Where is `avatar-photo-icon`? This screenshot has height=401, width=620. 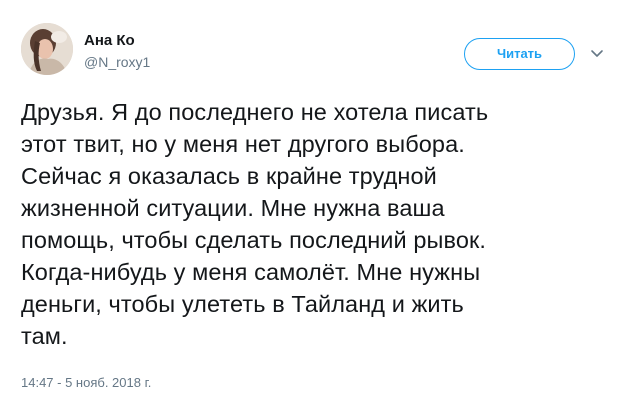 avatar-photo-icon is located at coordinates (47, 49).